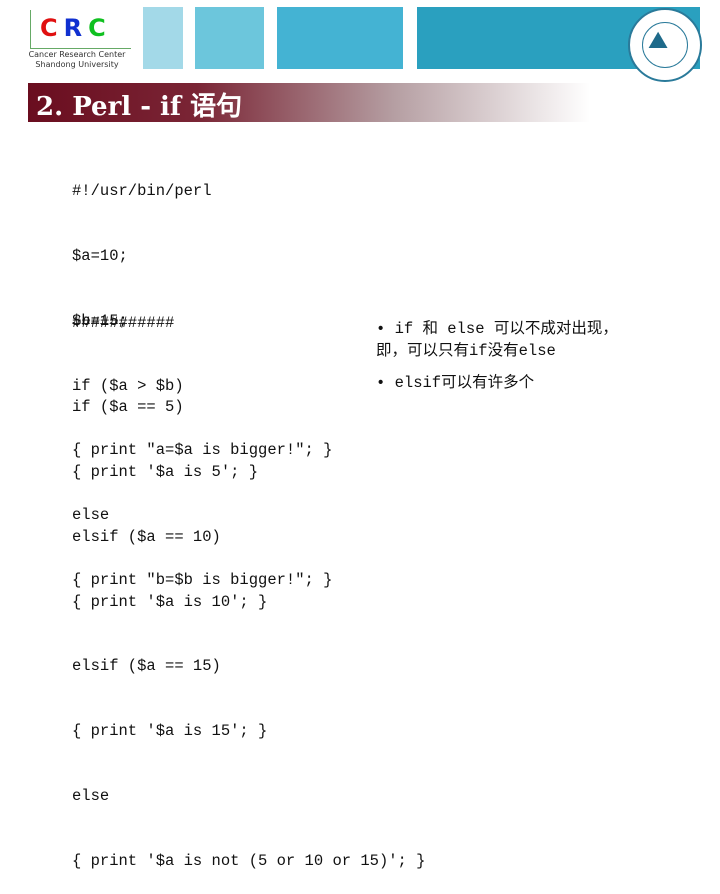  I want to click on code-line: else, so click(91, 795).